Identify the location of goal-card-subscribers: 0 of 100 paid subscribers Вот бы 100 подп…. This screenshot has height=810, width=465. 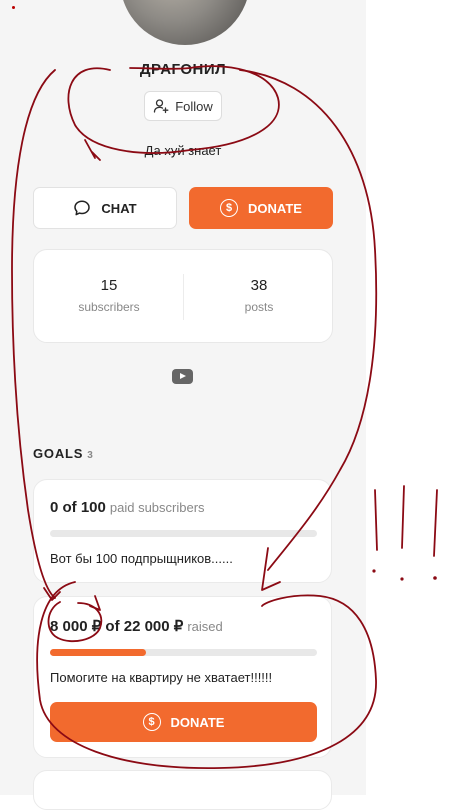
(182, 531).